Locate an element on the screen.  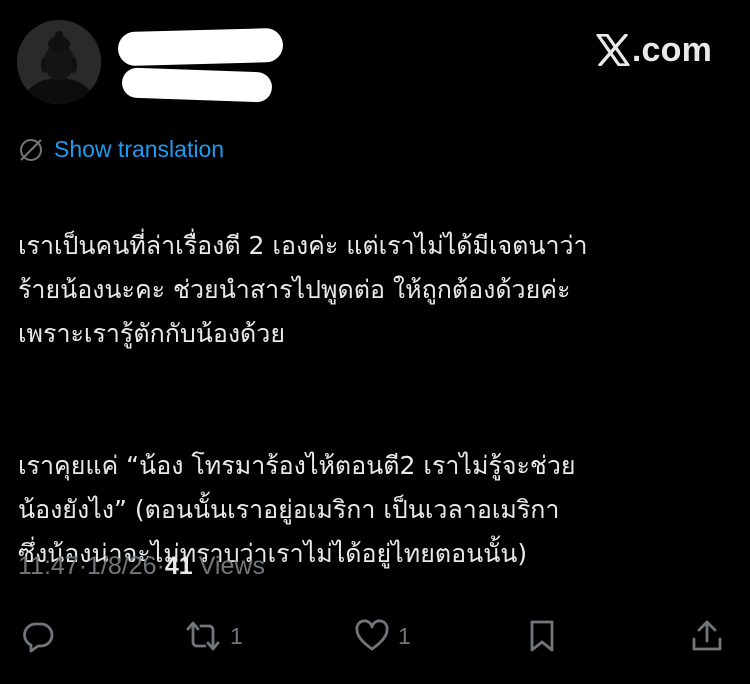
share-button is located at coordinates (707, 636).